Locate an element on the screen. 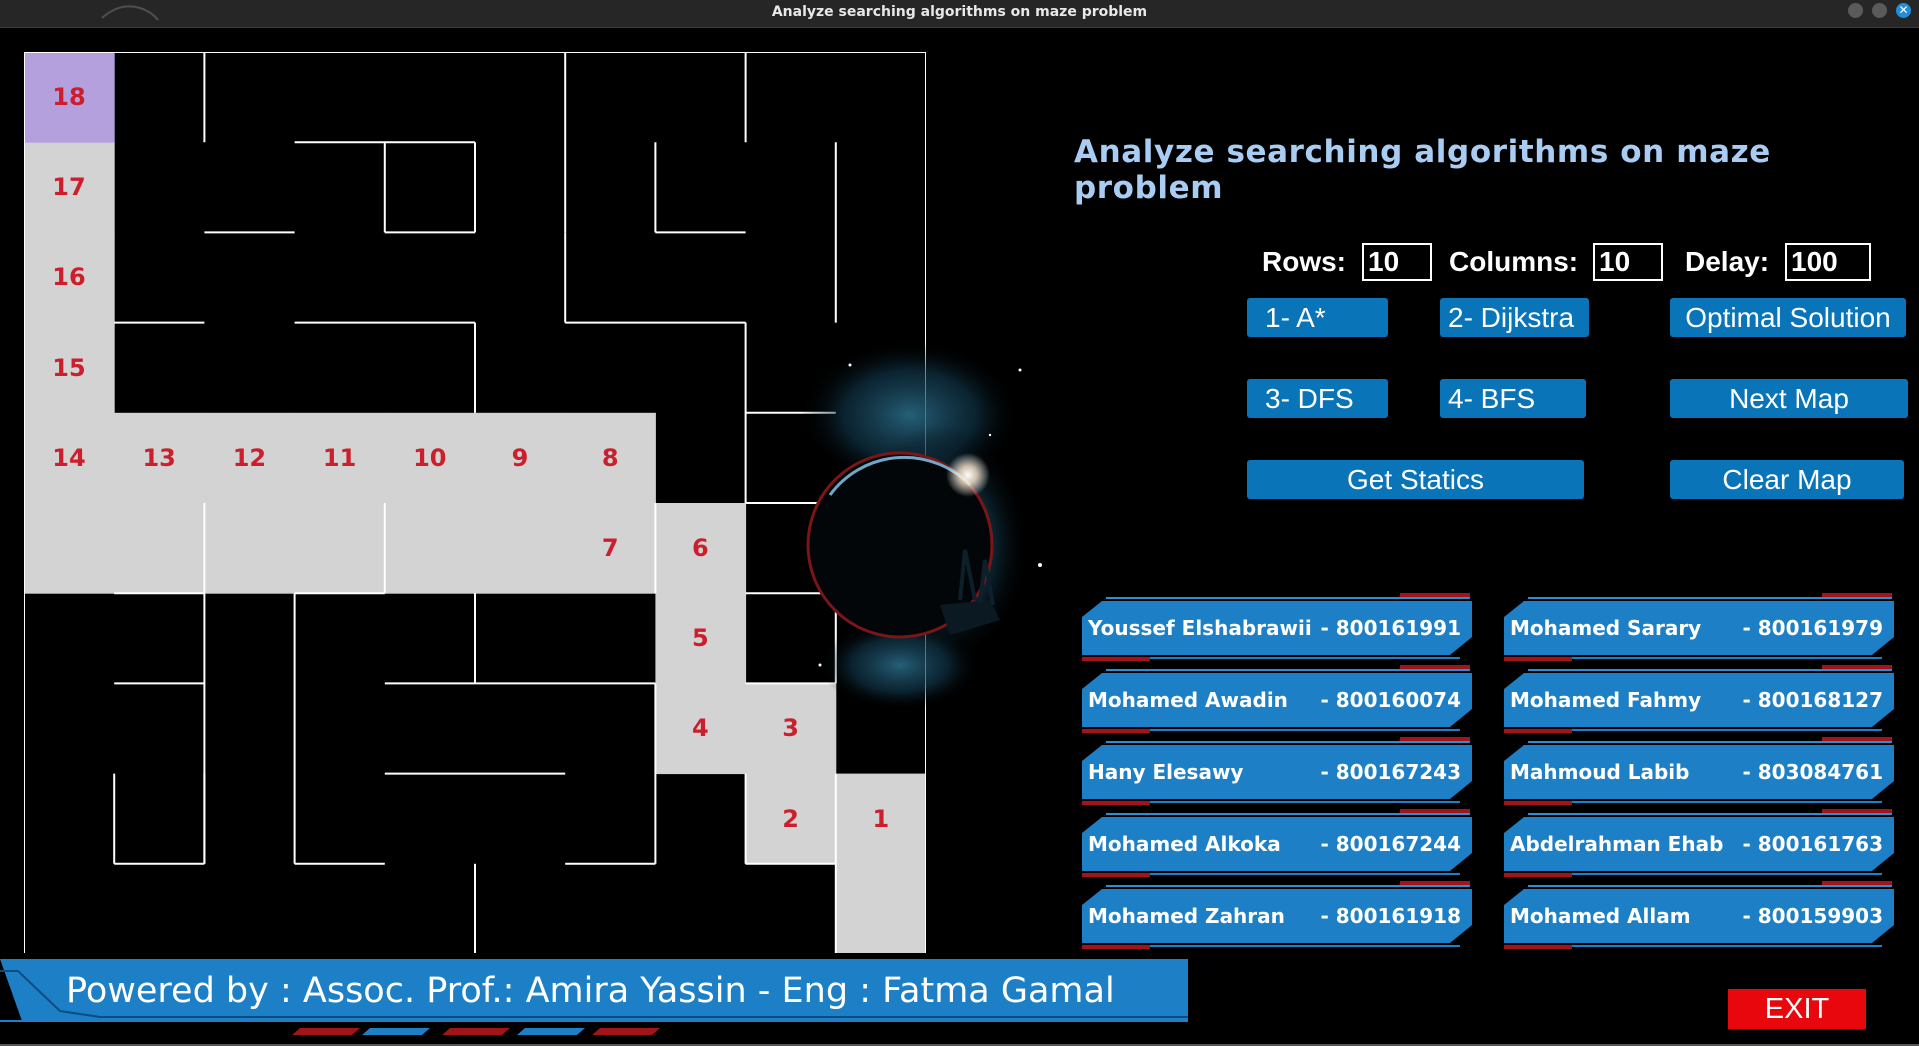 Image resolution: width=1919 pixels, height=1046 pixels. dijkstra-button: 2- Dijkstra is located at coordinates (1514, 317).